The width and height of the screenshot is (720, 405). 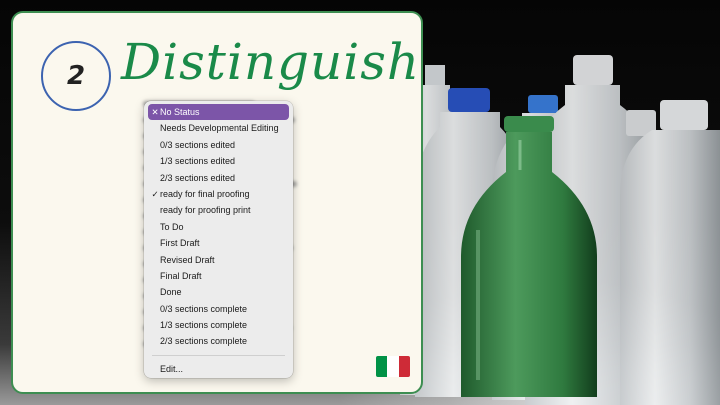 I want to click on italy-flag-icon, so click(x=393, y=366).